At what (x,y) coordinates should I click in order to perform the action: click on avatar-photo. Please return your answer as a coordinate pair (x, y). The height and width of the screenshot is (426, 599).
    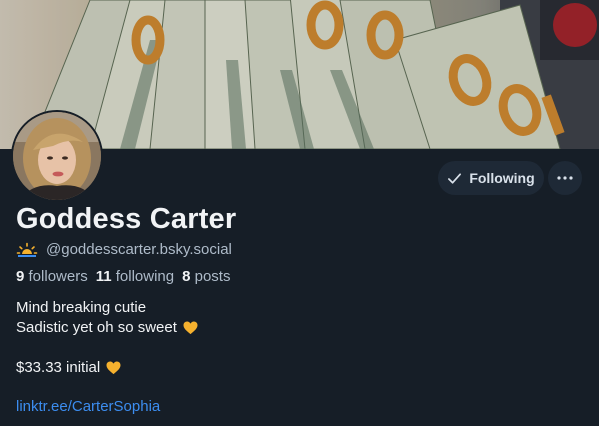
    Looking at the image, I should click on (57, 156).